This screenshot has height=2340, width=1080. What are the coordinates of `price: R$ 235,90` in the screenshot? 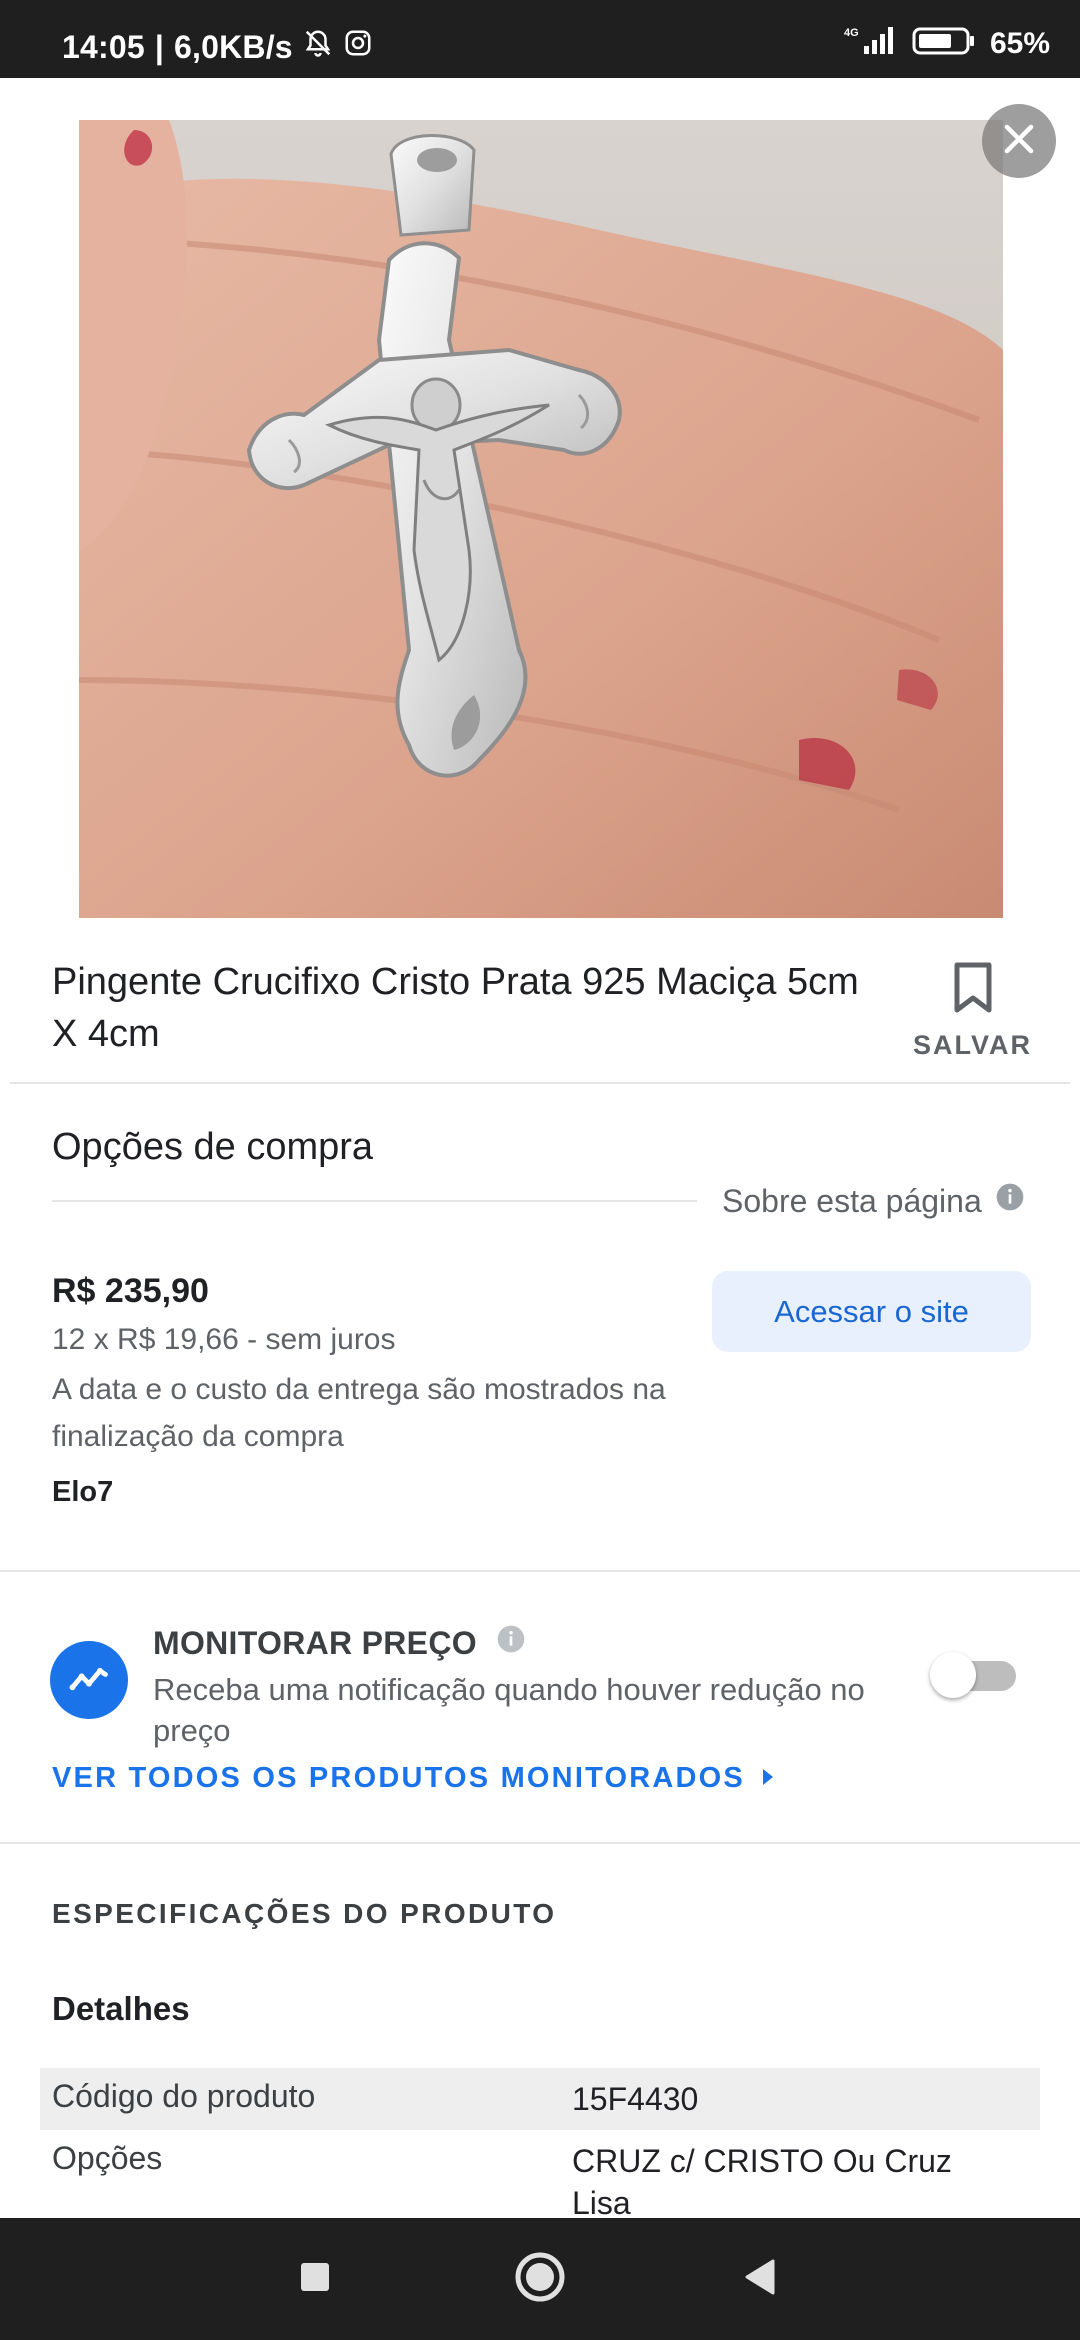 It's located at (130, 1291).